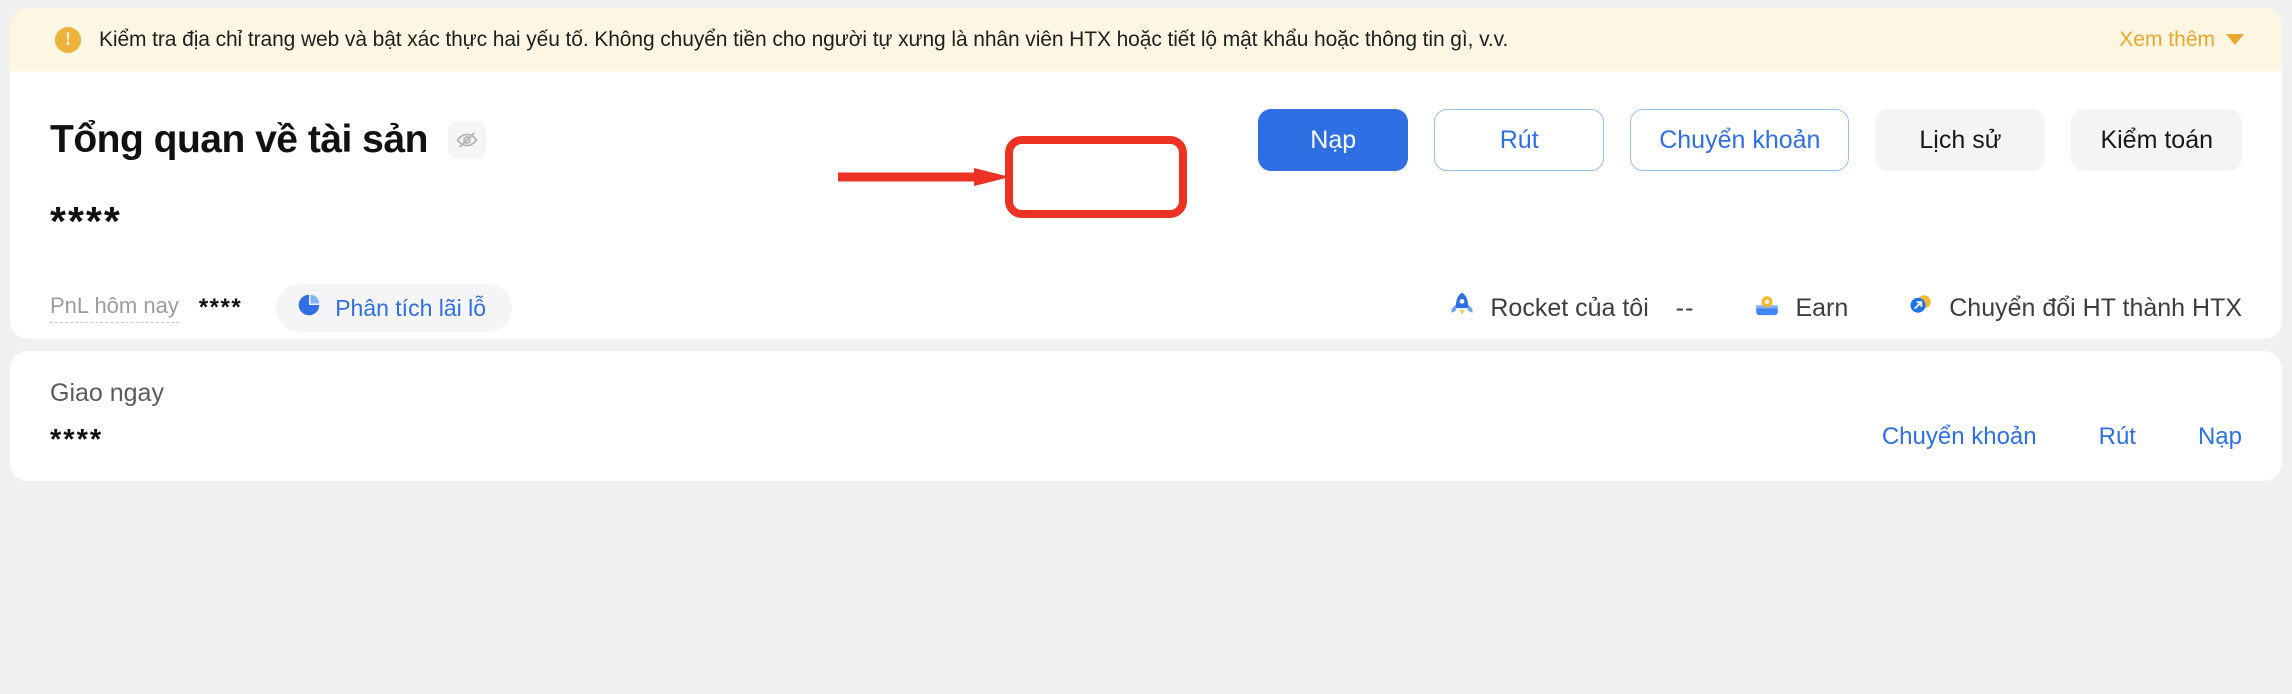  Describe the element at coordinates (466, 140) in the screenshot. I see `eye-off-icon` at that location.